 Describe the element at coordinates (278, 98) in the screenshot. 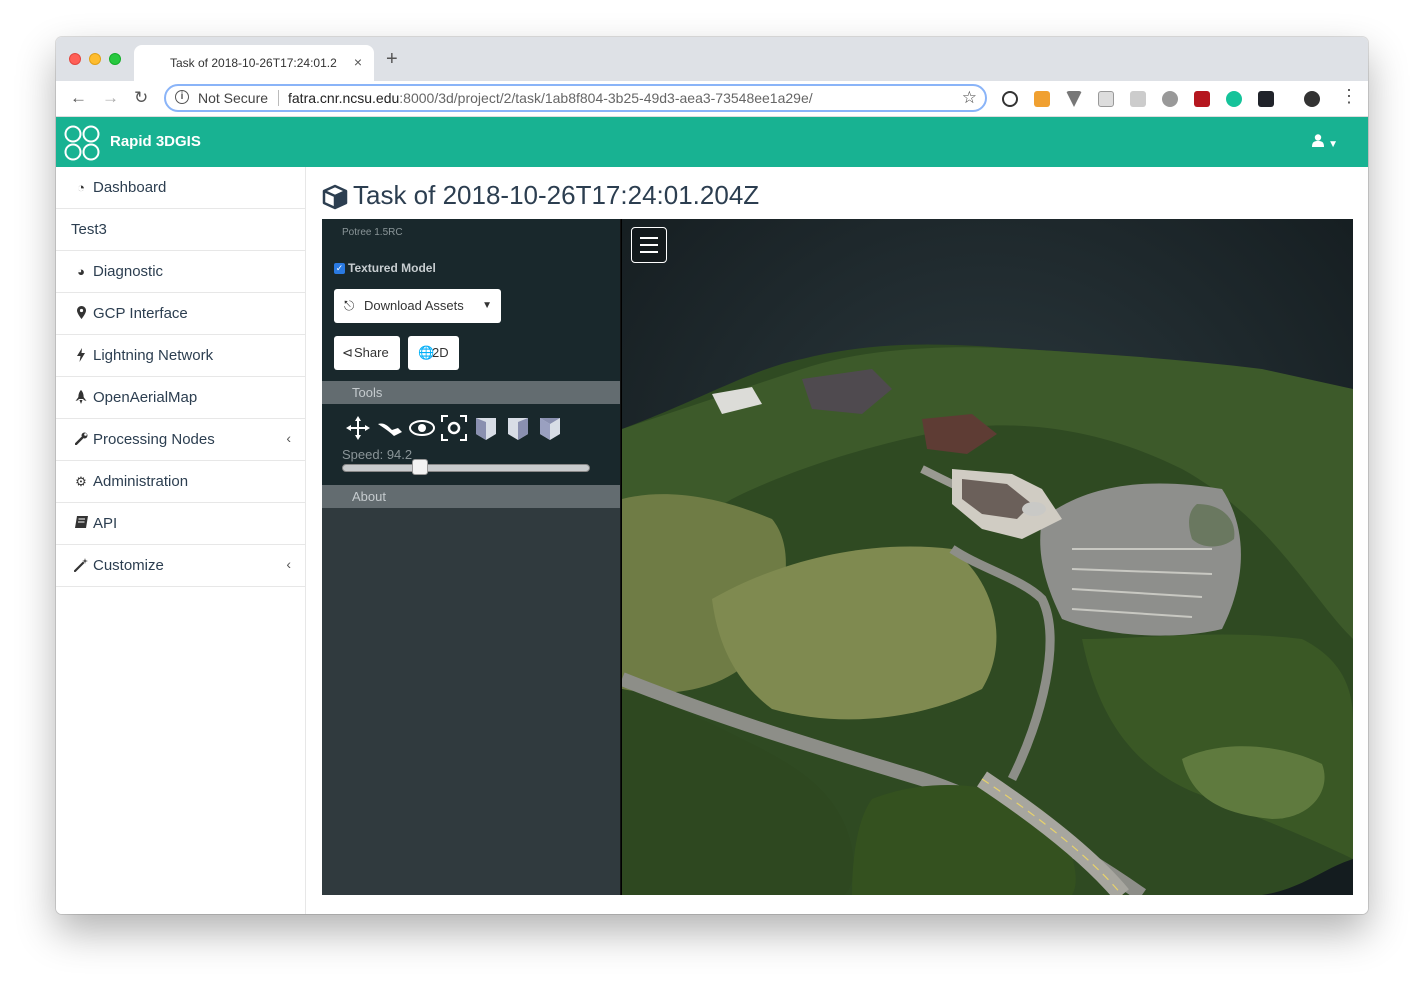

I see `omnibox-divider` at that location.